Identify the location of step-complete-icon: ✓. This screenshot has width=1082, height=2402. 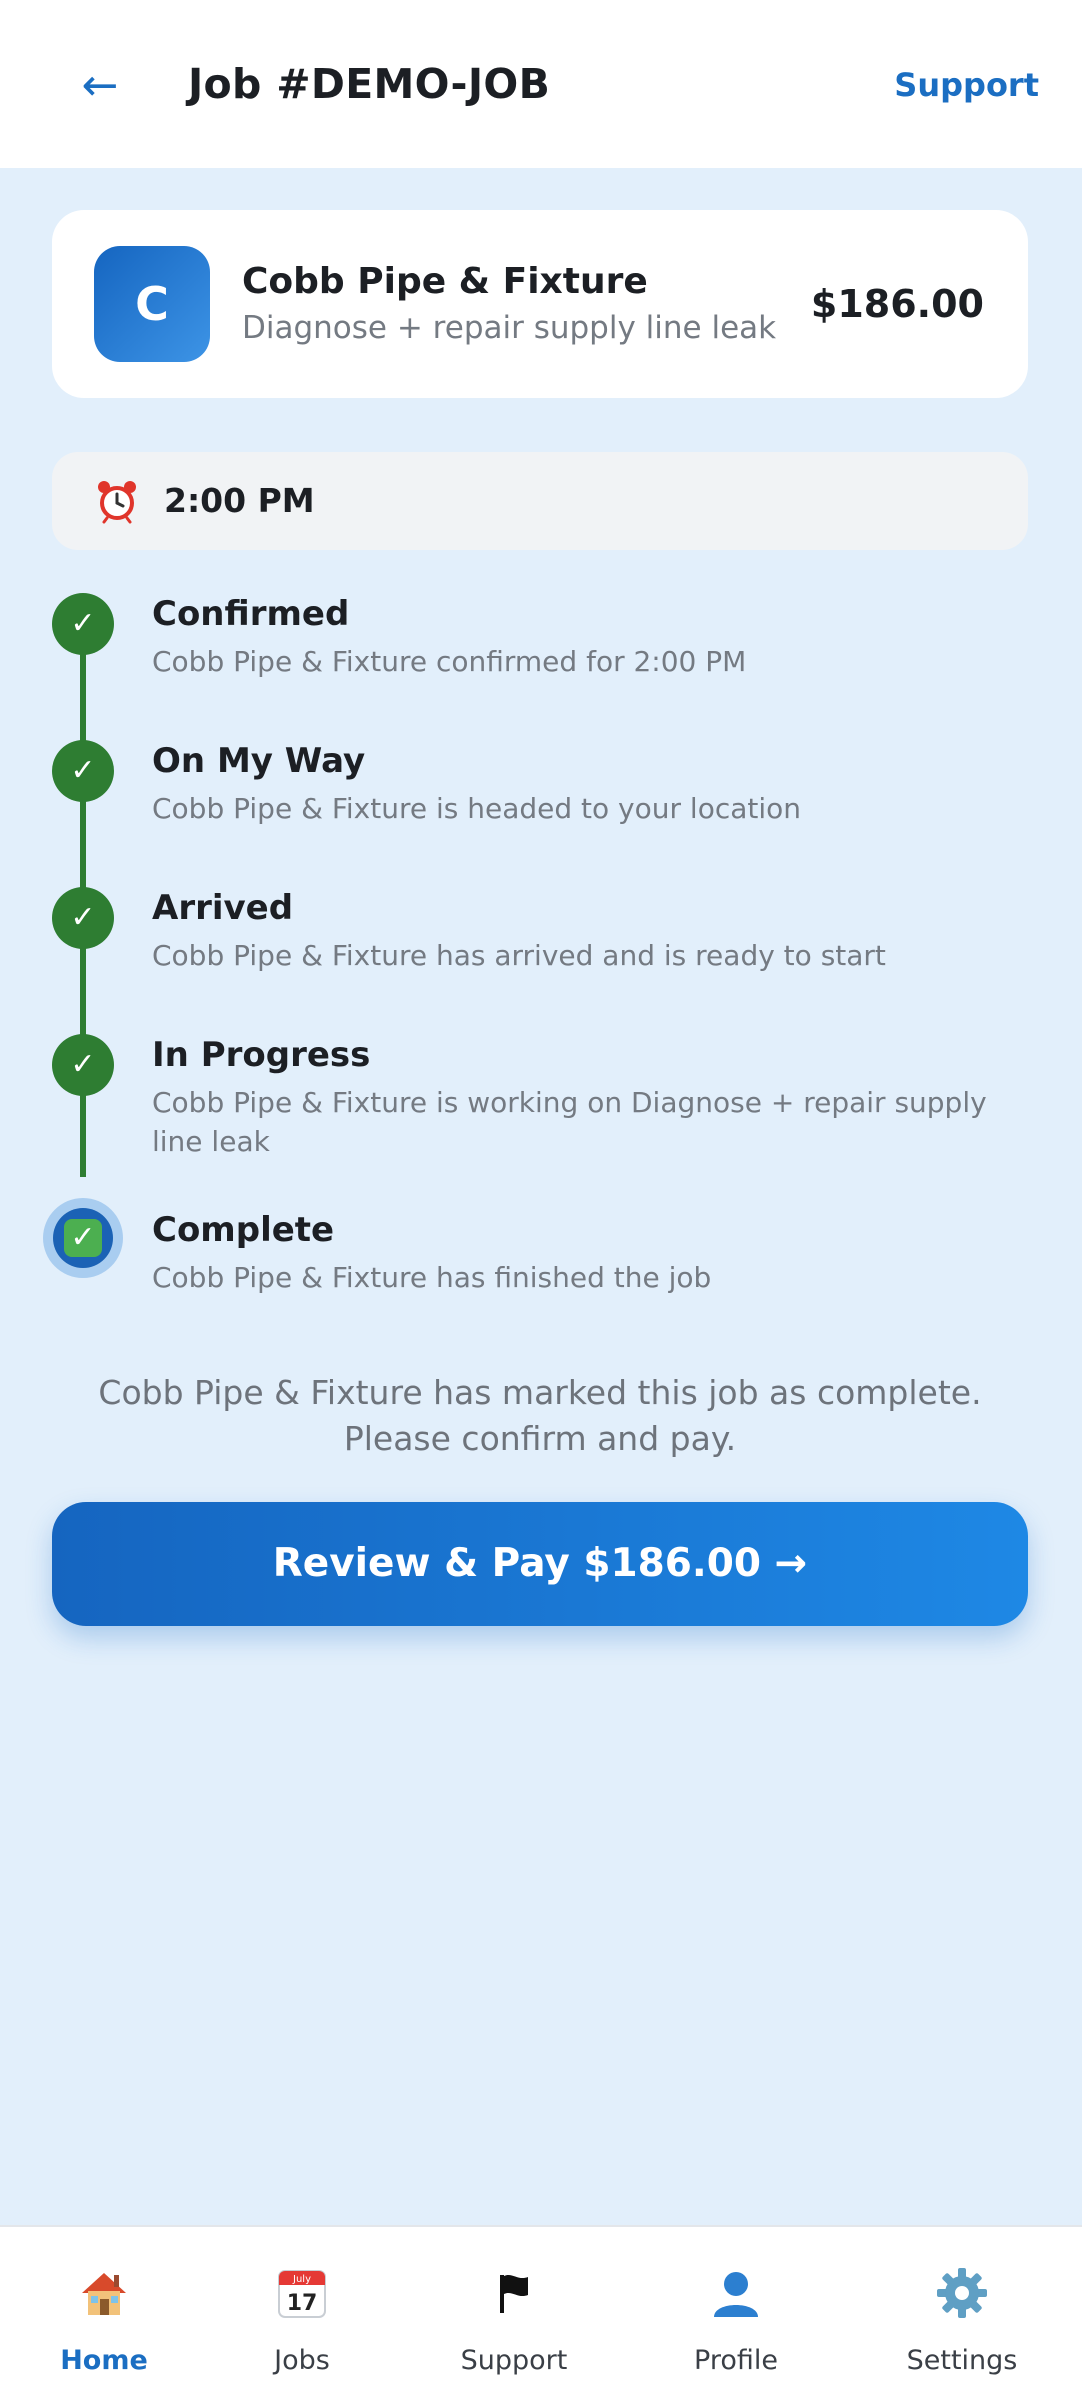
(83, 1238).